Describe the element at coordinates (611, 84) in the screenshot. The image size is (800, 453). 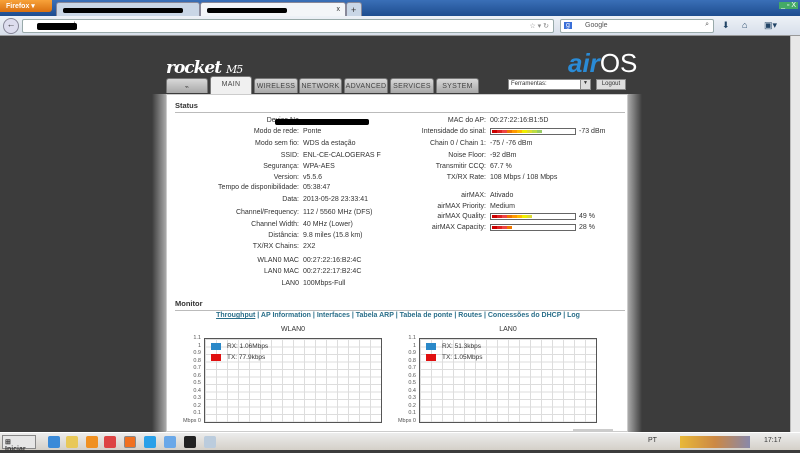
I see `logout-button: Logout` at that location.